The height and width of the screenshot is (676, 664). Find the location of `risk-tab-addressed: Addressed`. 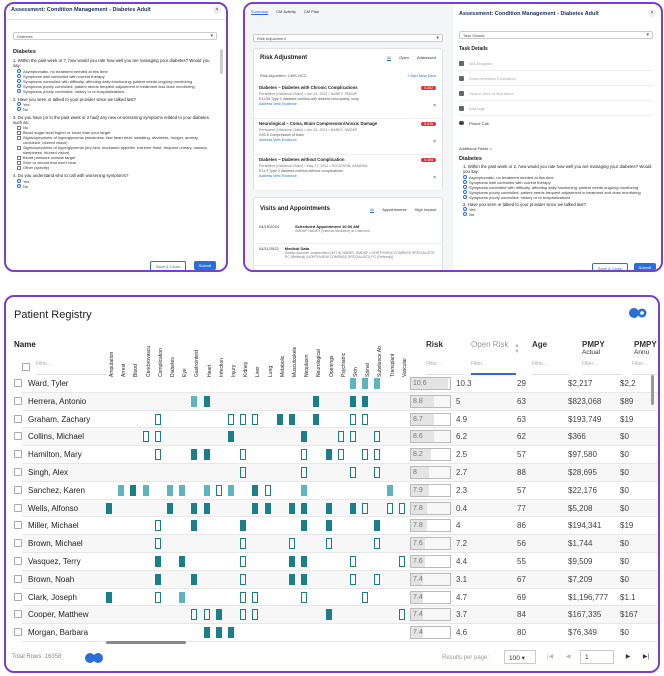

risk-tab-addressed: Addressed is located at coordinates (426, 58).